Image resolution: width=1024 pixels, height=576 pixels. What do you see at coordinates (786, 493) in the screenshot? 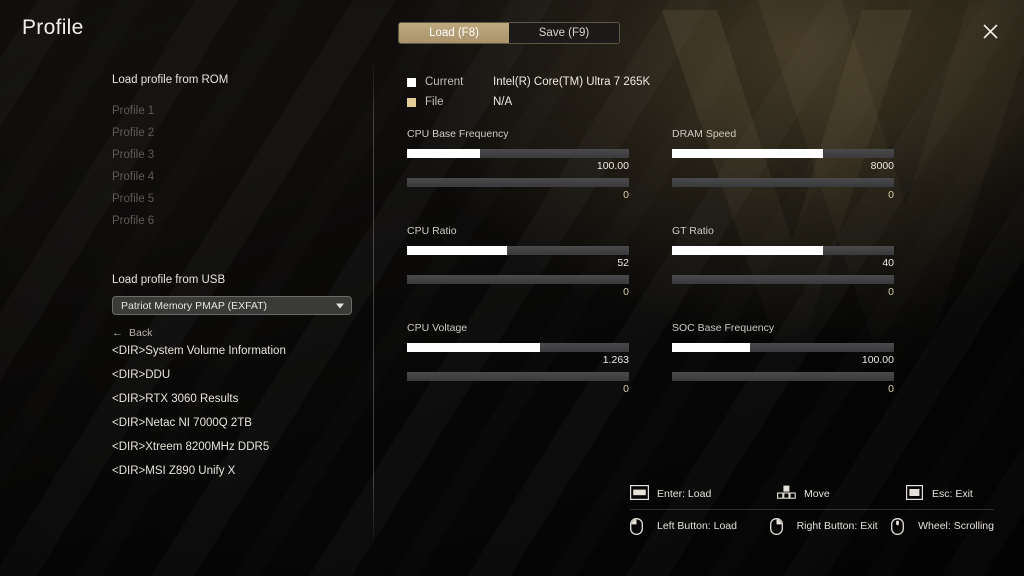
I see `arrow-keys-icon` at bounding box center [786, 493].